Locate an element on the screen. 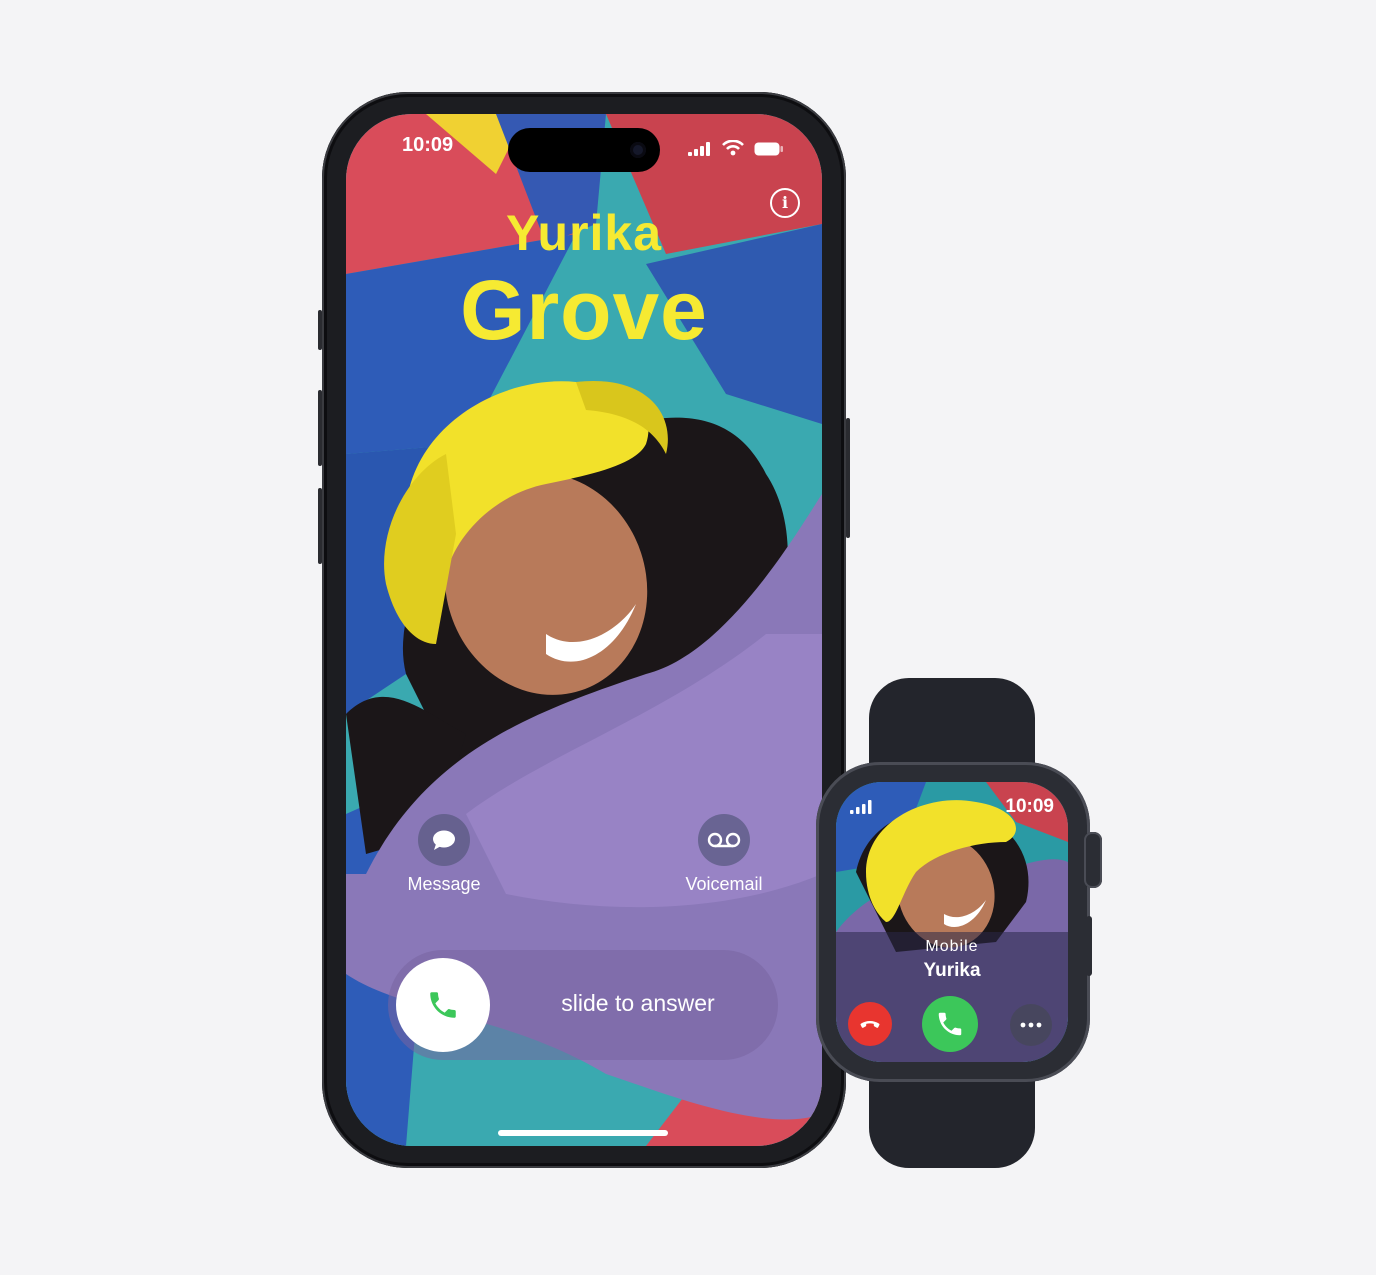 This screenshot has height=1275, width=1376. cellular-signal-icon is located at coordinates (699, 149).